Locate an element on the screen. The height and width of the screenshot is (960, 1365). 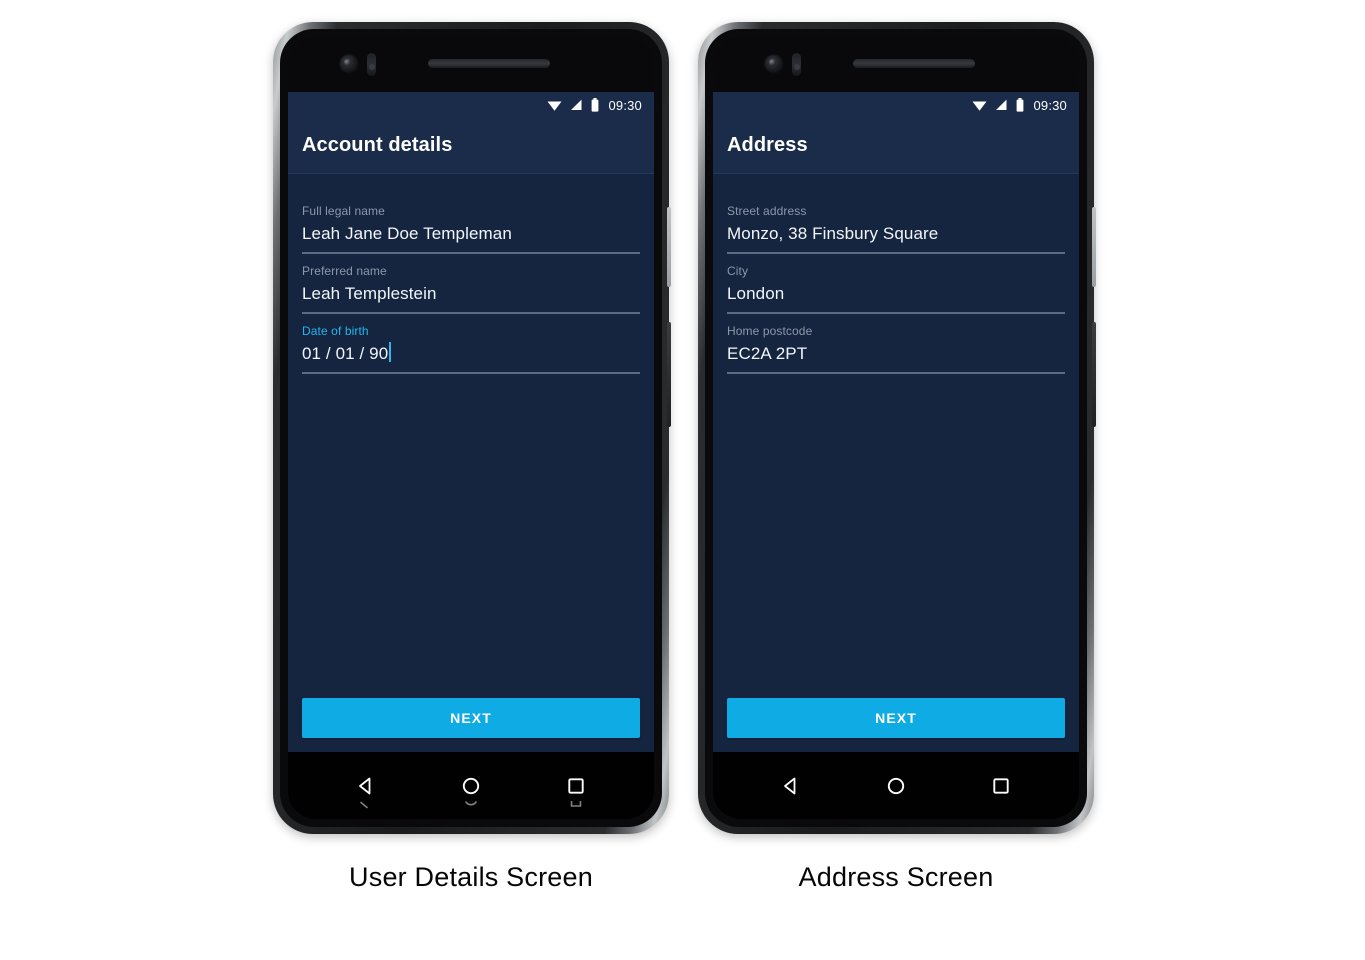
app-bar: Address is located at coordinates (896, 146).